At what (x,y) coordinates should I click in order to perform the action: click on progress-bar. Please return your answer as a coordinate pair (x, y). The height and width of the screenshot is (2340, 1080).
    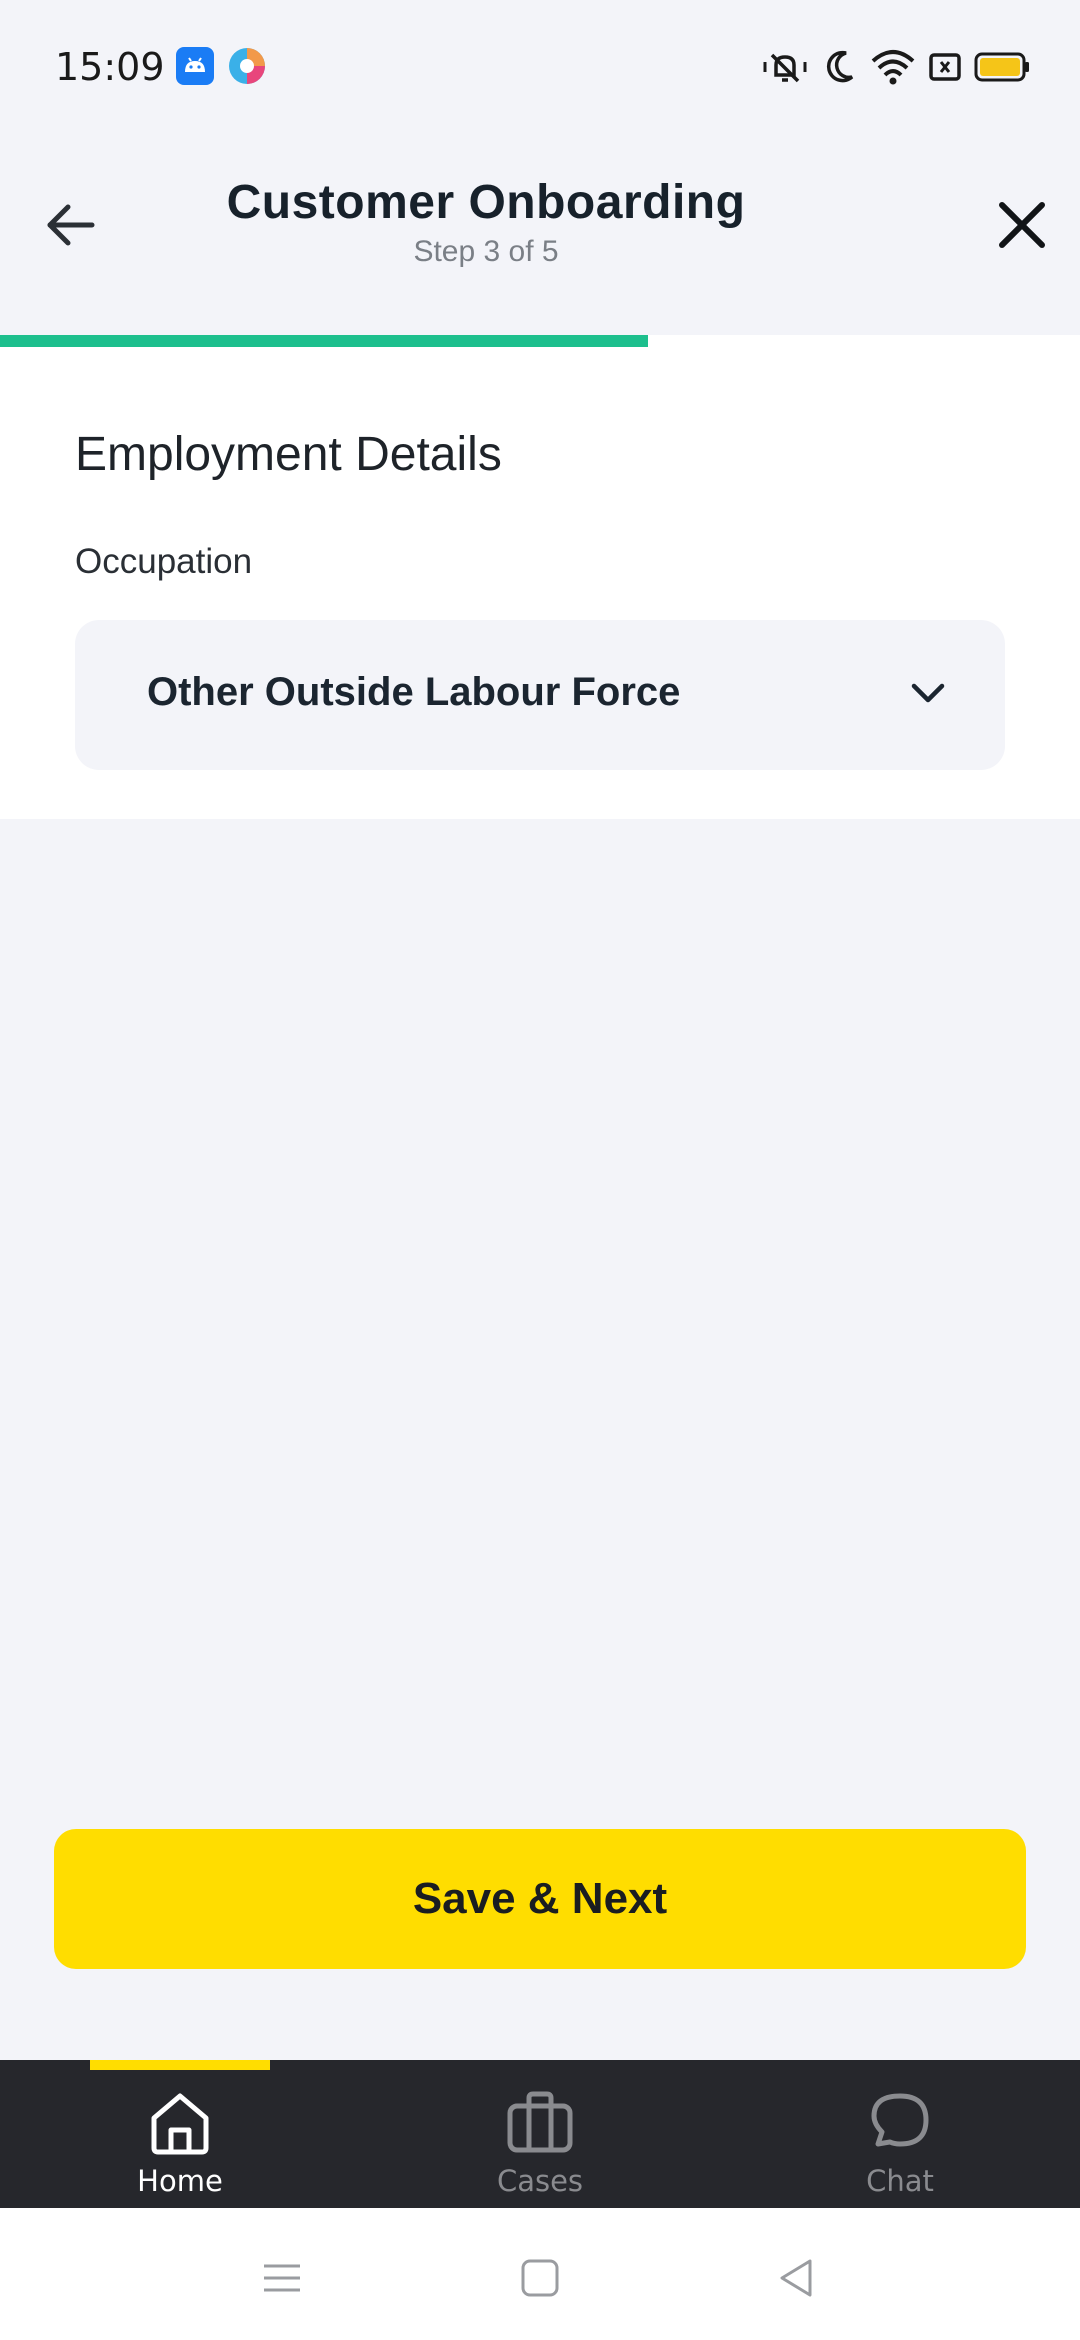
    Looking at the image, I should click on (540, 341).